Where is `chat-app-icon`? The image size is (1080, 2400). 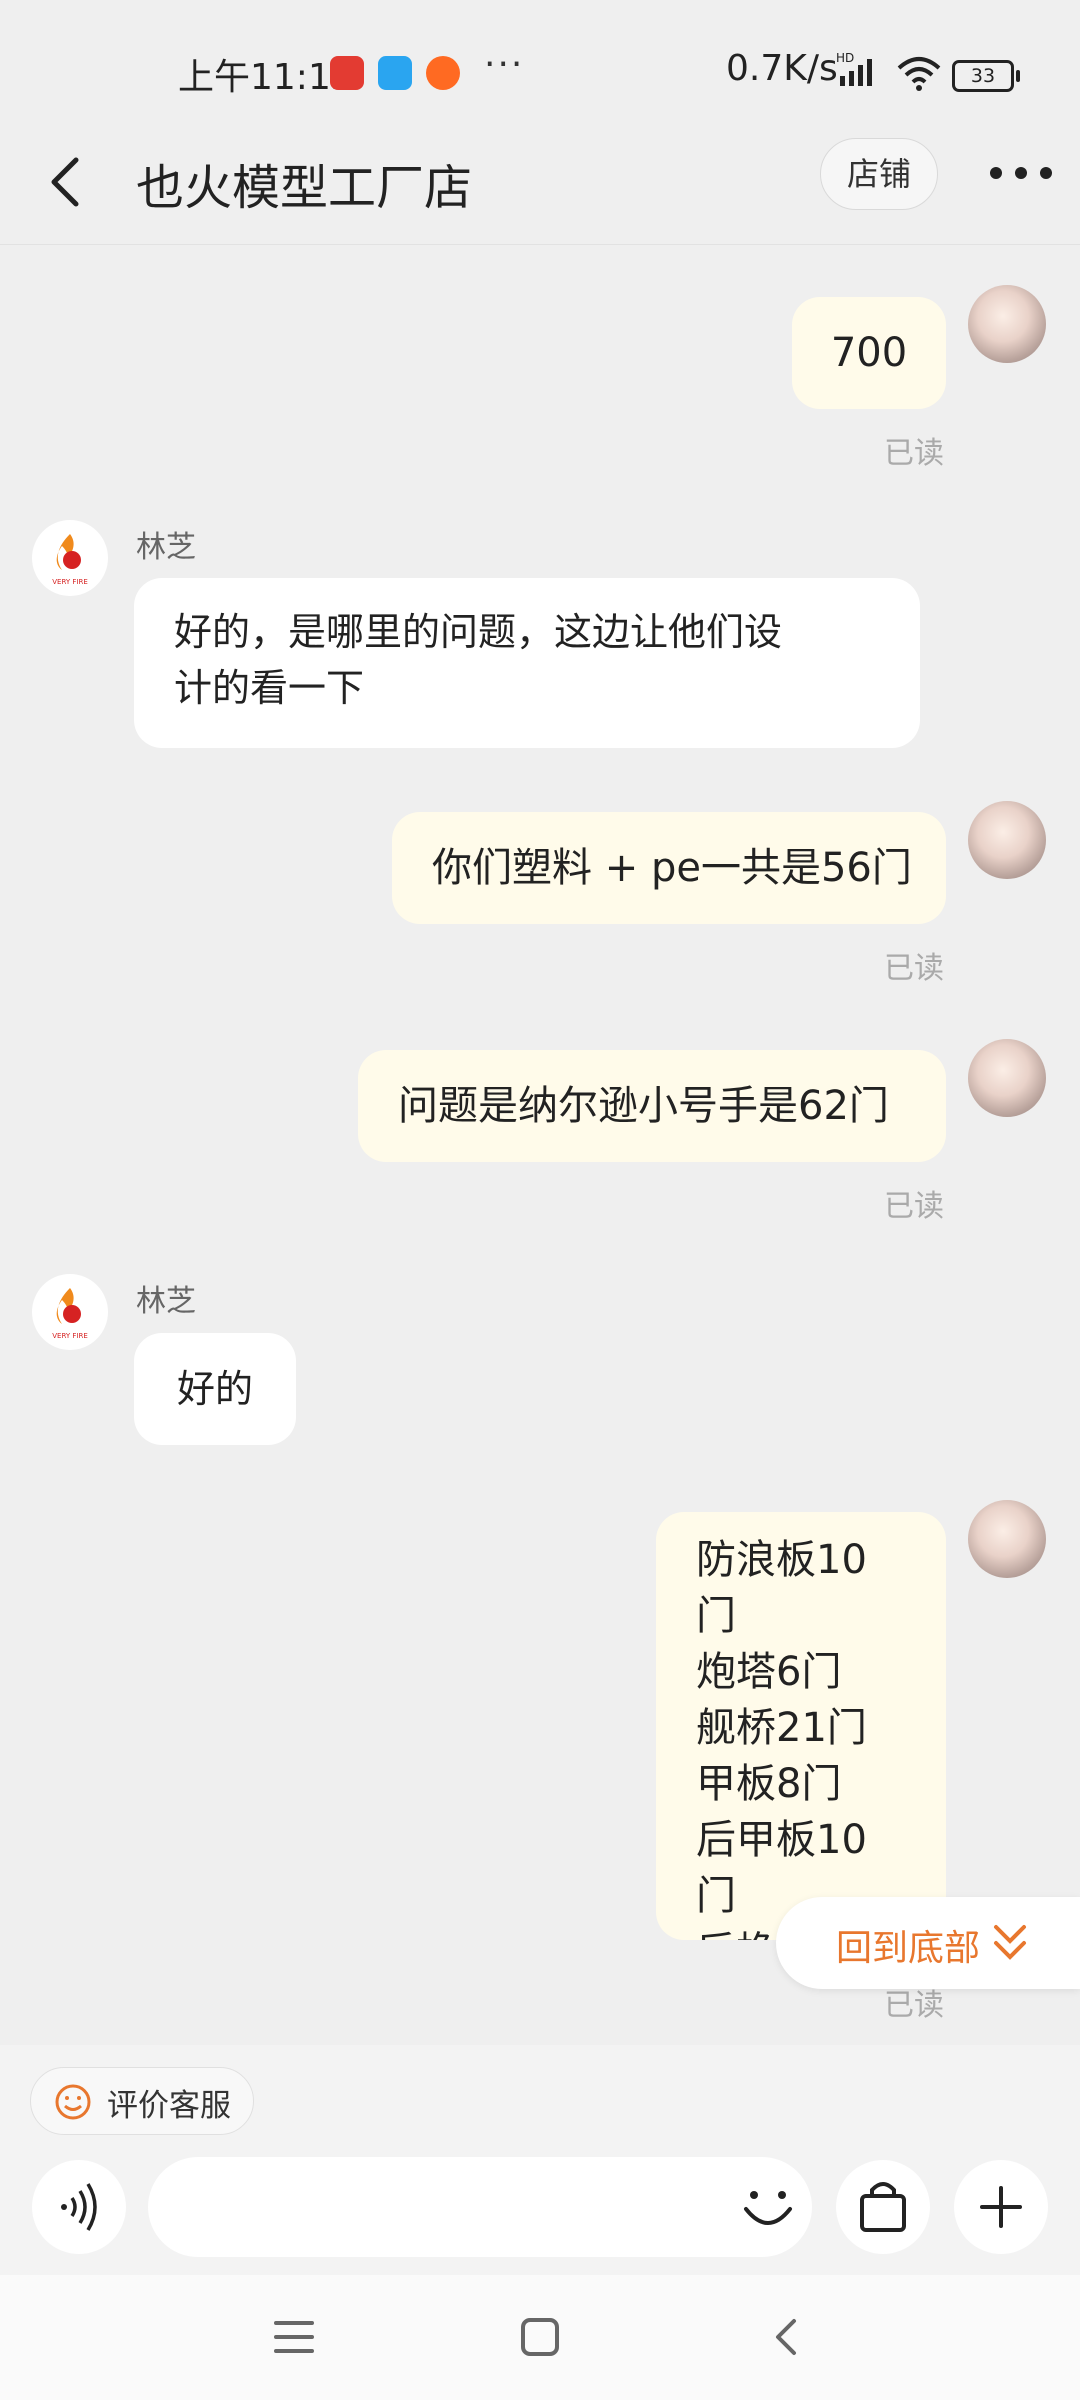 chat-app-icon is located at coordinates (395, 73).